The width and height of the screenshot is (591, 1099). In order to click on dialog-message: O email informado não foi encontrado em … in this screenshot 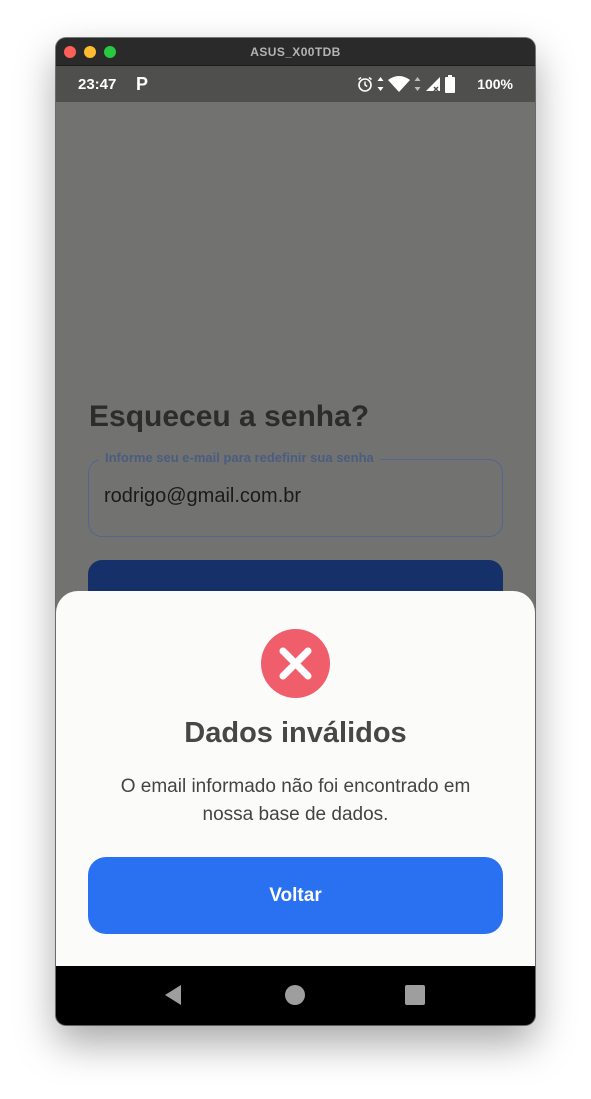, I will do `click(295, 800)`.